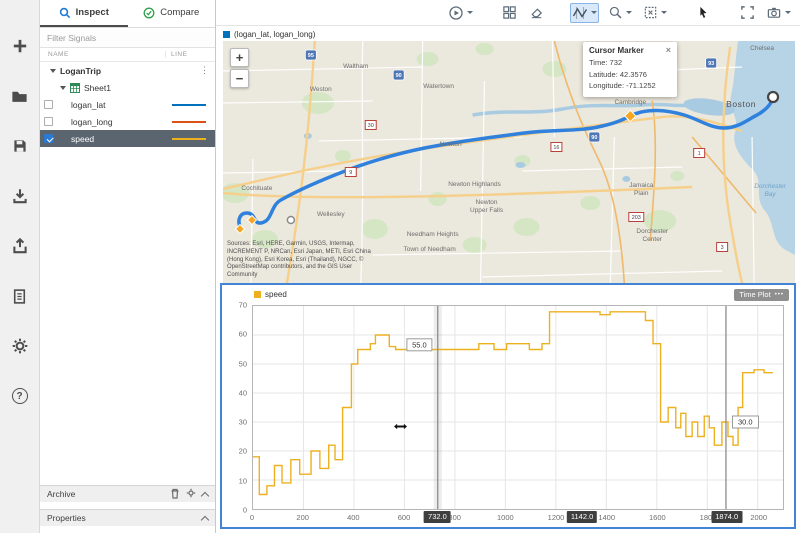  I want to click on plot-menu-icon: •••, so click(779, 295).